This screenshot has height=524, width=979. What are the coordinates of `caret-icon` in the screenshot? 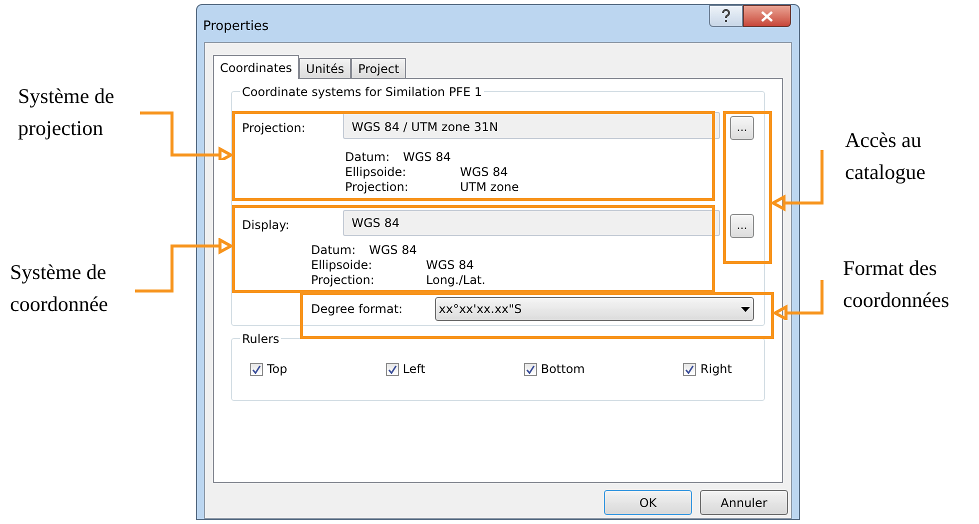 It's located at (745, 309).